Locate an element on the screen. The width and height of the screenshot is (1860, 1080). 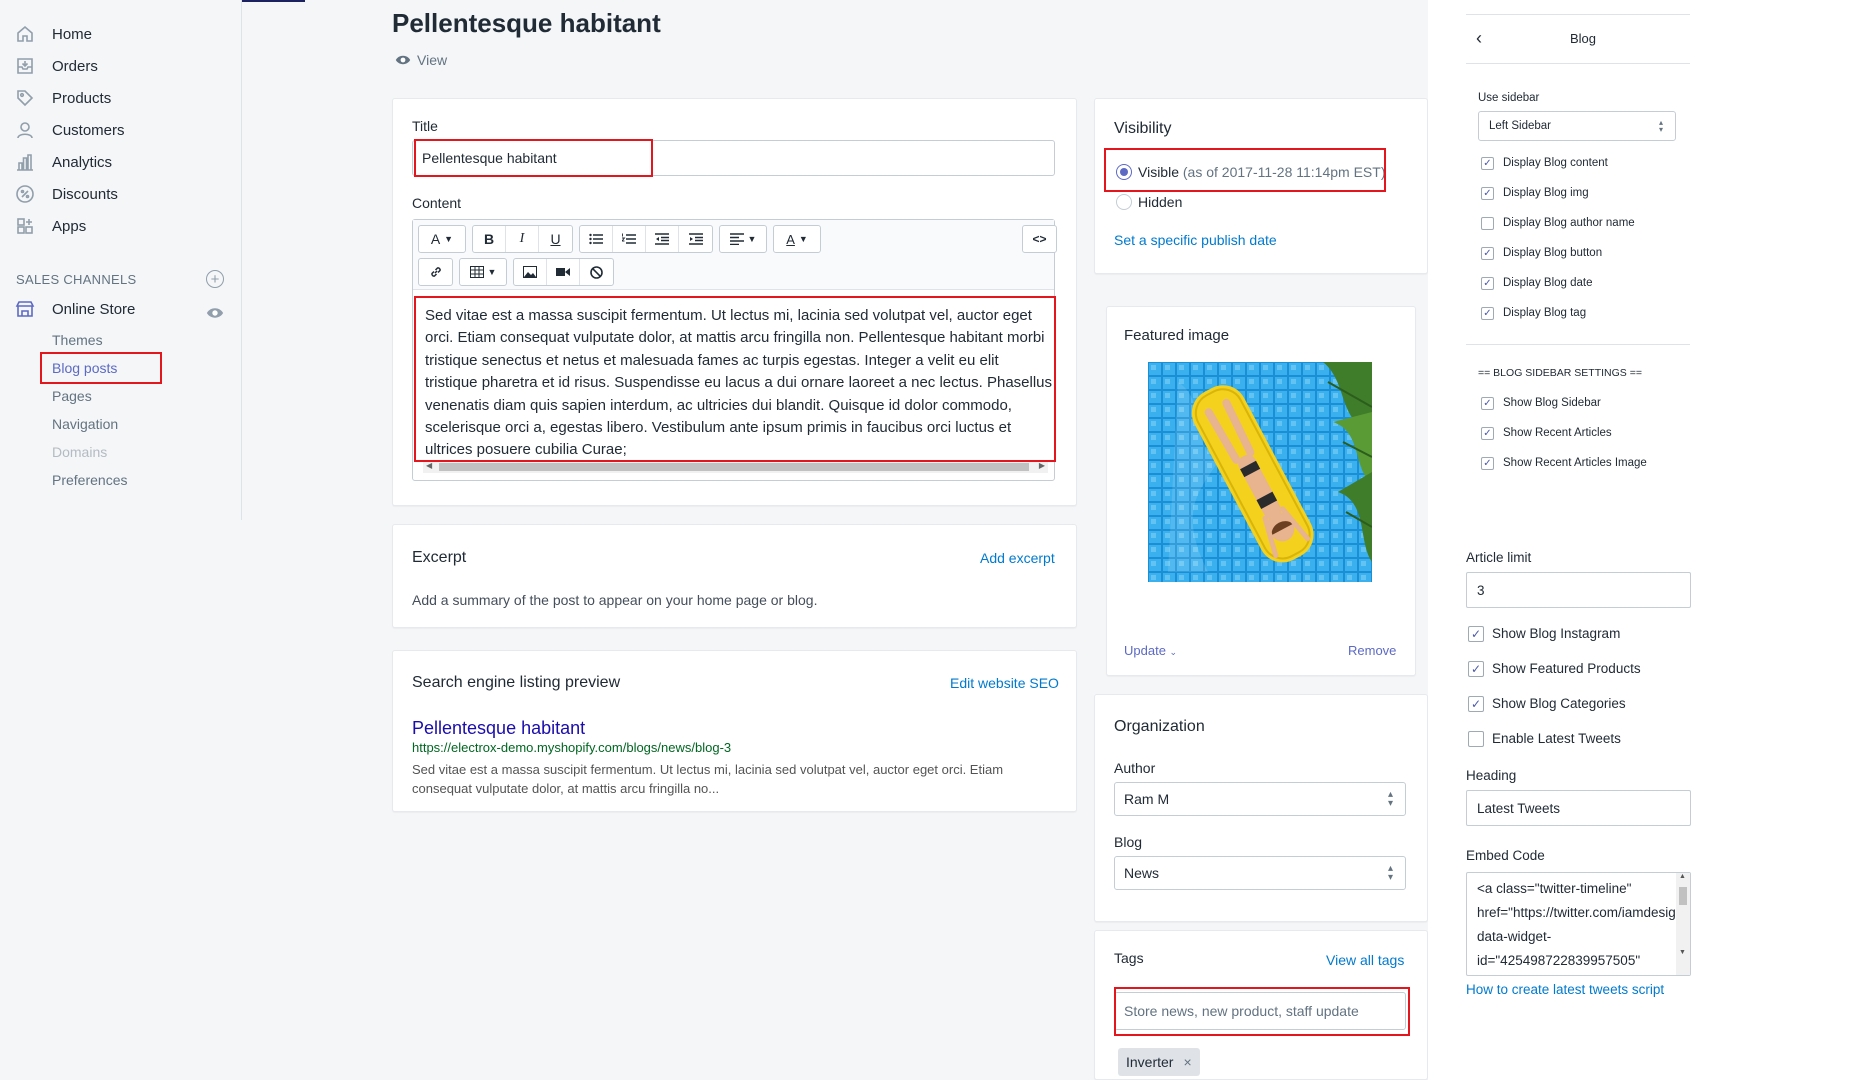
heading-input: Latest Tweets is located at coordinates (1578, 808).